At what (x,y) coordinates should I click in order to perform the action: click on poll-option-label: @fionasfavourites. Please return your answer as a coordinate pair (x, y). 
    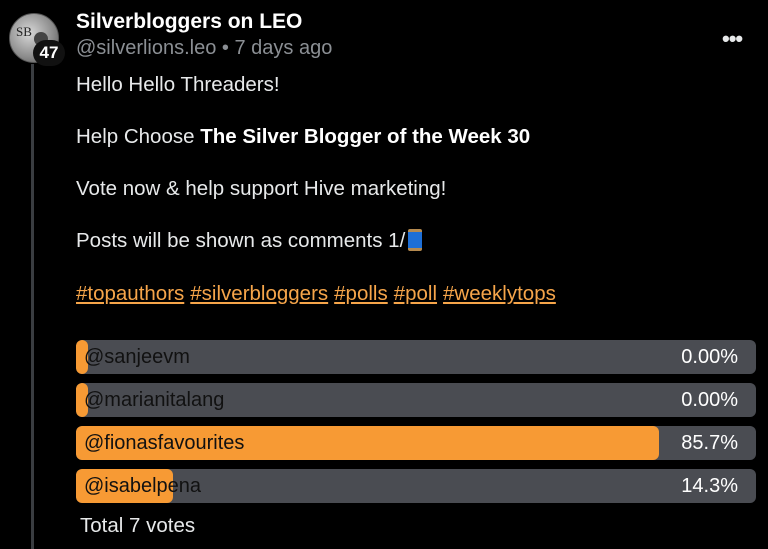
    Looking at the image, I should click on (164, 443).